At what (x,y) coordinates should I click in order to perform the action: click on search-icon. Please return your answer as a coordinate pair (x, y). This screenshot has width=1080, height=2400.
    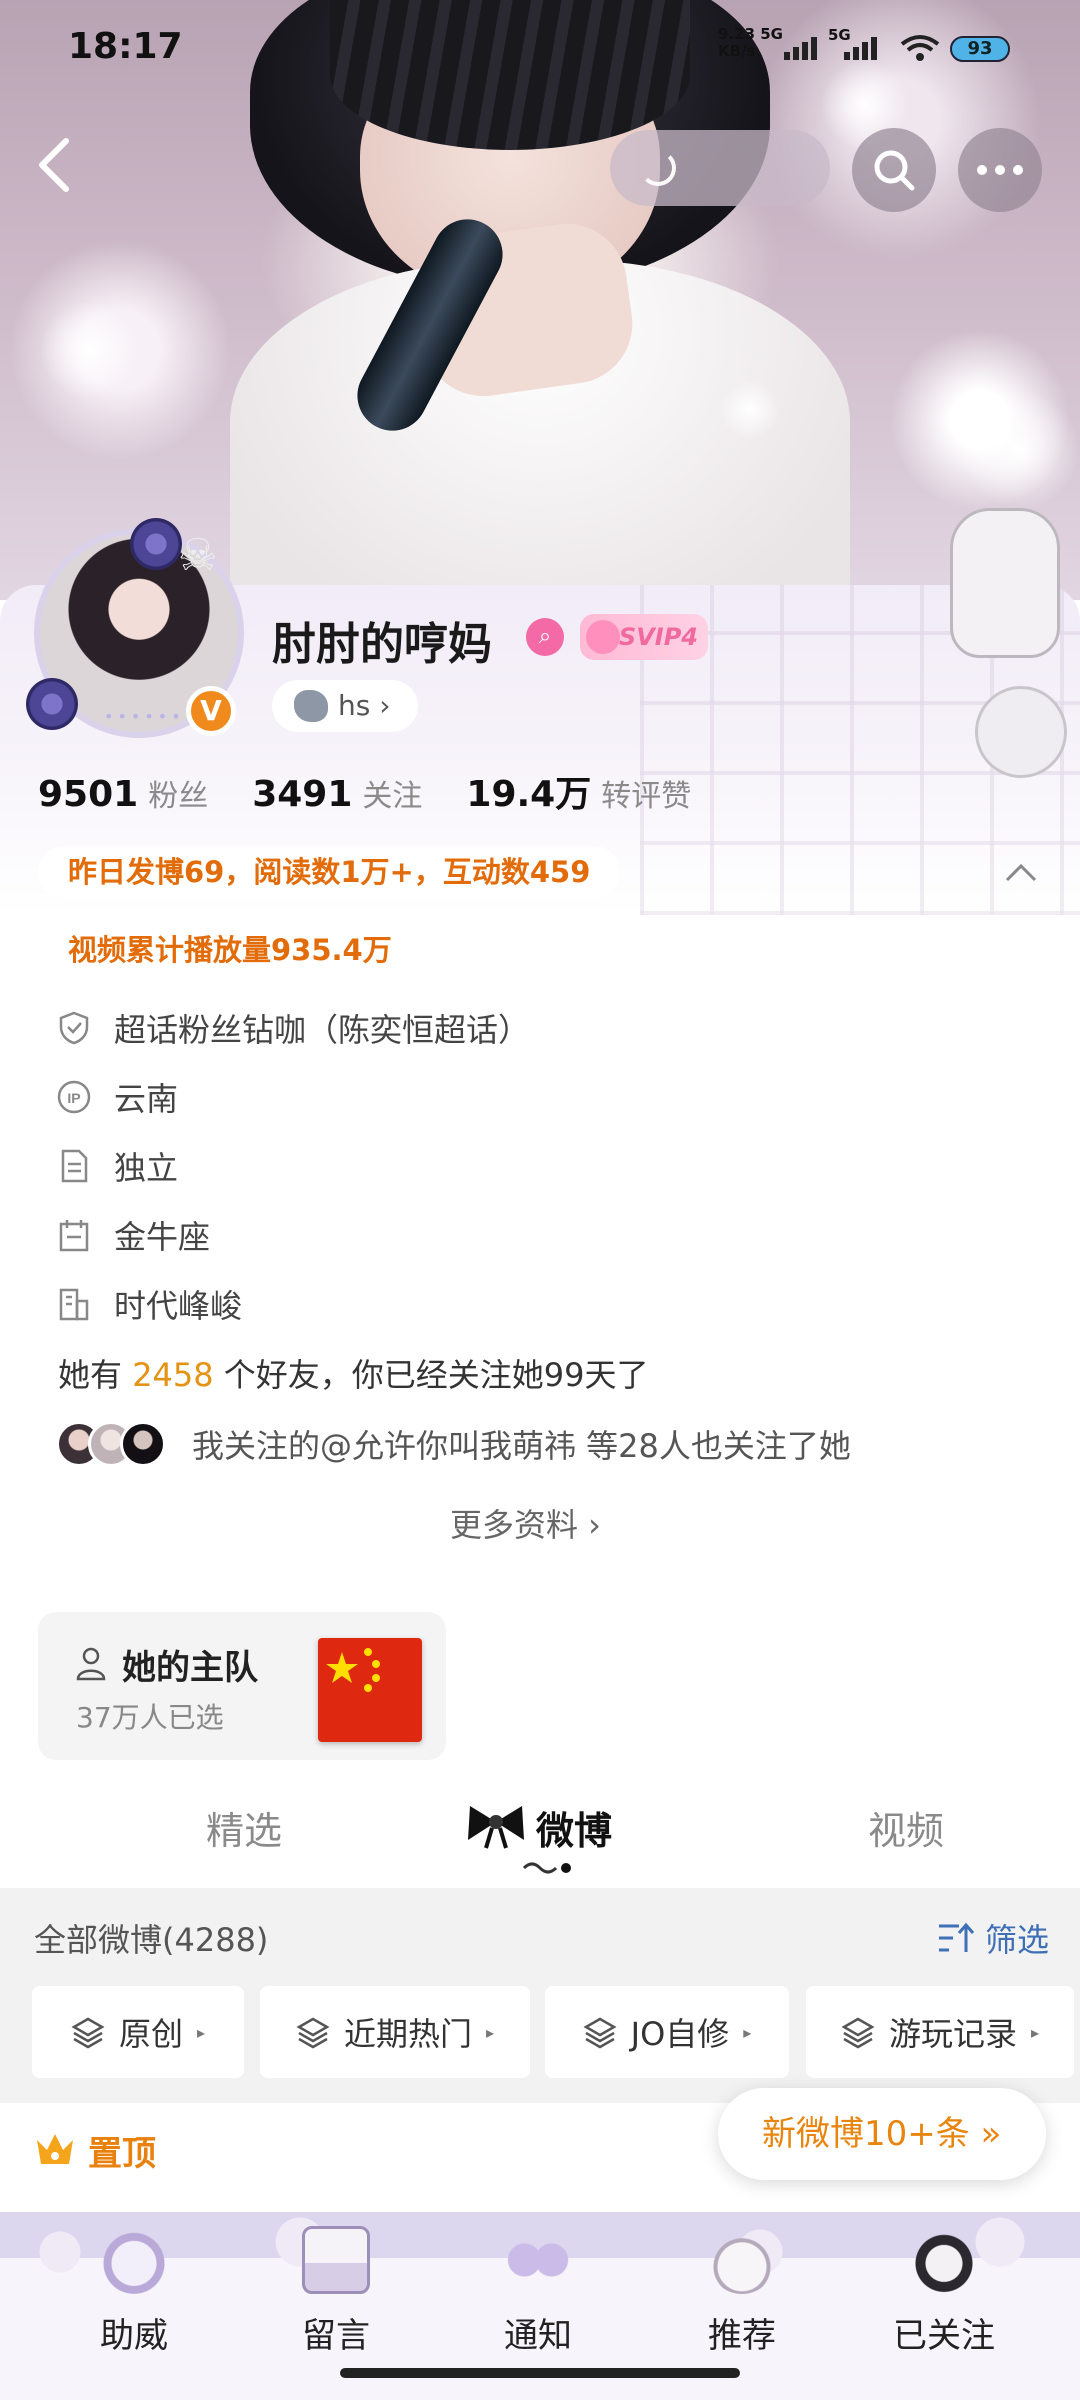
    Looking at the image, I should click on (894, 170).